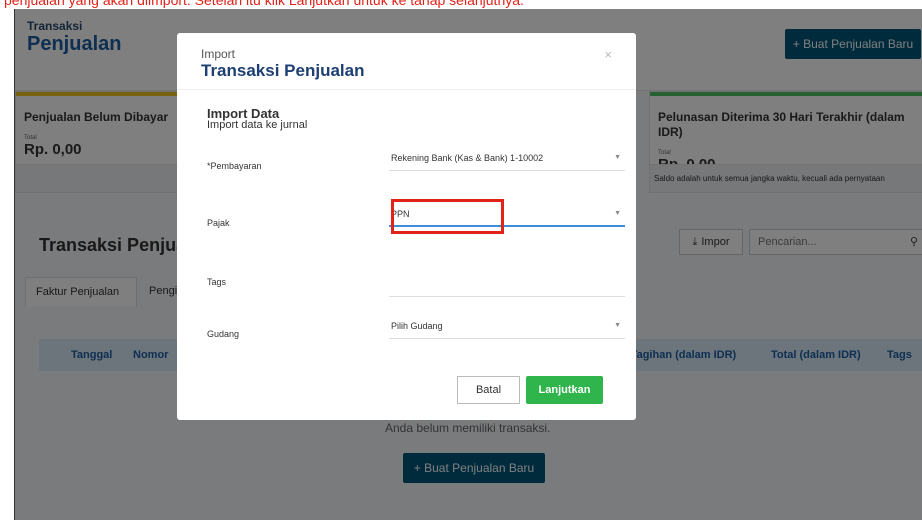 This screenshot has width=922, height=520. What do you see at coordinates (447, 216) in the screenshot?
I see `highlight-box` at bounding box center [447, 216].